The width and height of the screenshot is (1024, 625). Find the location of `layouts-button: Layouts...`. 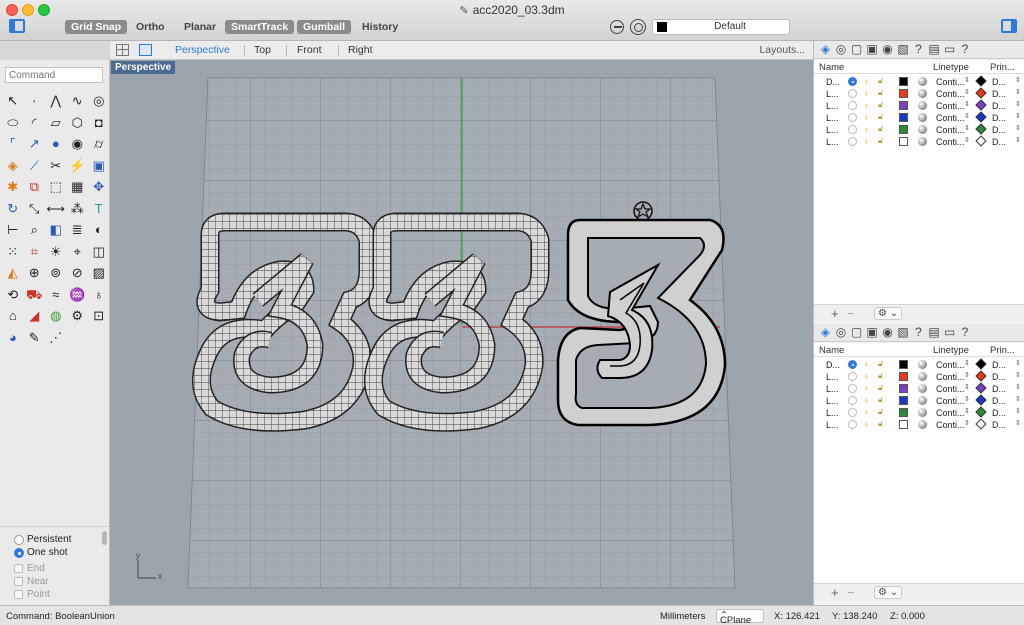

layouts-button: Layouts... is located at coordinates (782, 50).